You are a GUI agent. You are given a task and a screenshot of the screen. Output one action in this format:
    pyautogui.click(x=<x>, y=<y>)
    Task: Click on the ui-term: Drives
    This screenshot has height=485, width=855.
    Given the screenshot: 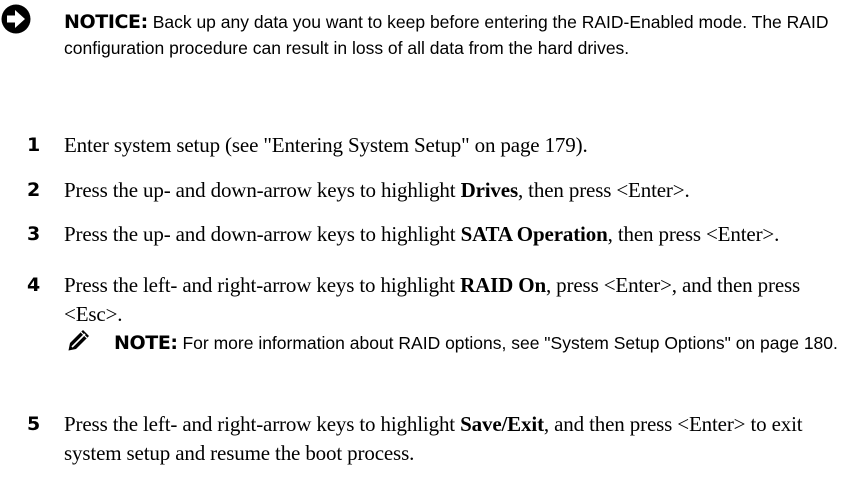 What is the action you would take?
    pyautogui.click(x=489, y=190)
    